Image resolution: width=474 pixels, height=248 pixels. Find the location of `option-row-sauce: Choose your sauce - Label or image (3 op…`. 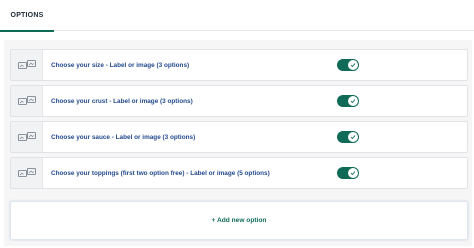

option-row-sauce: Choose your sauce - Label or image (3 op… is located at coordinates (239, 137).